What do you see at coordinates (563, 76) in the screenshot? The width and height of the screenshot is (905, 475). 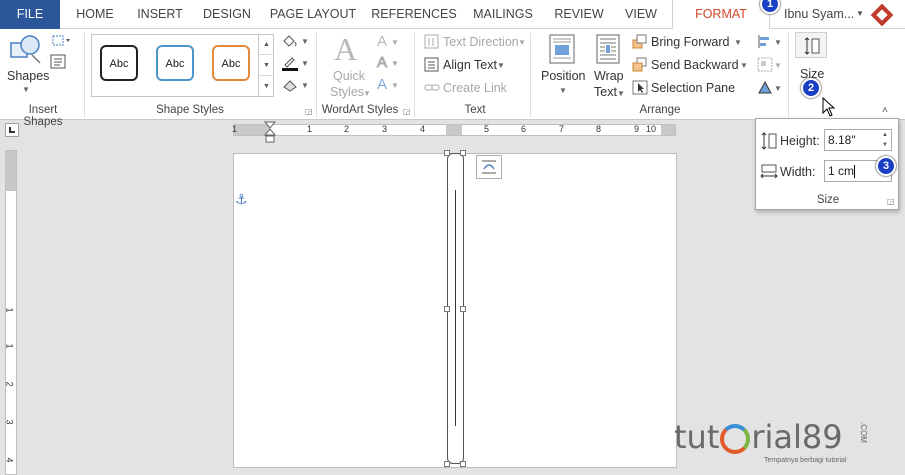 I see `position-label: Position` at bounding box center [563, 76].